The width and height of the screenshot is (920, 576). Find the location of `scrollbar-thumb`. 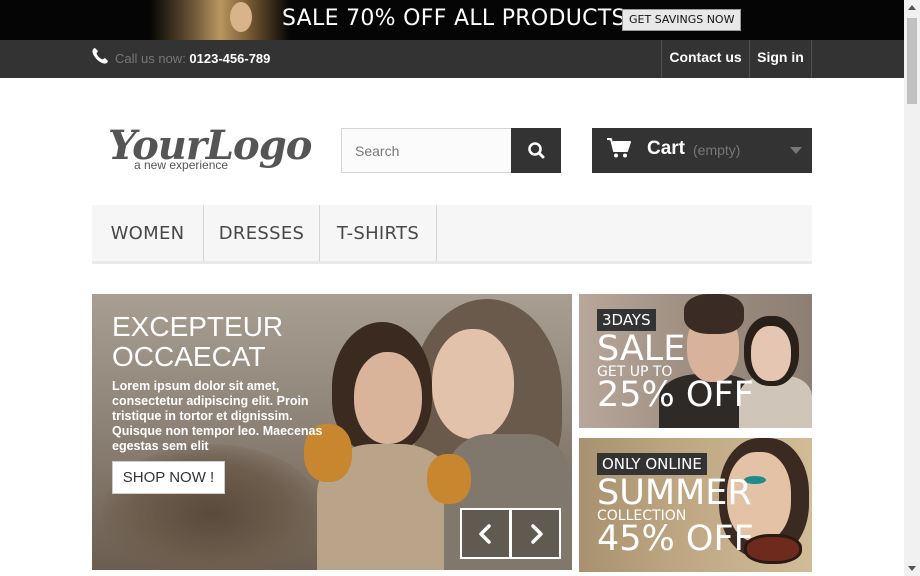

scrollbar-thumb is located at coordinates (912, 61).